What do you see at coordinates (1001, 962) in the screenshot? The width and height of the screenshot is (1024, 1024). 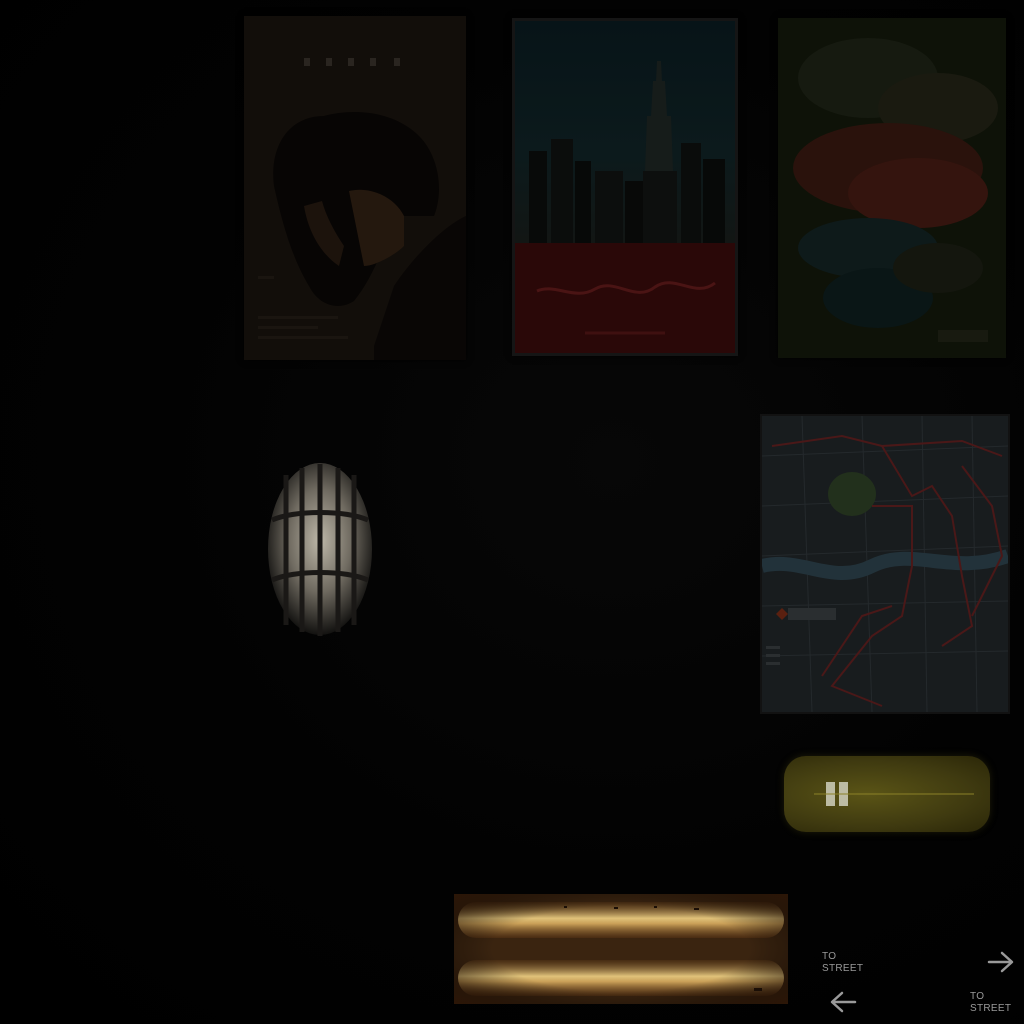 I see `arrow-right-icon` at bounding box center [1001, 962].